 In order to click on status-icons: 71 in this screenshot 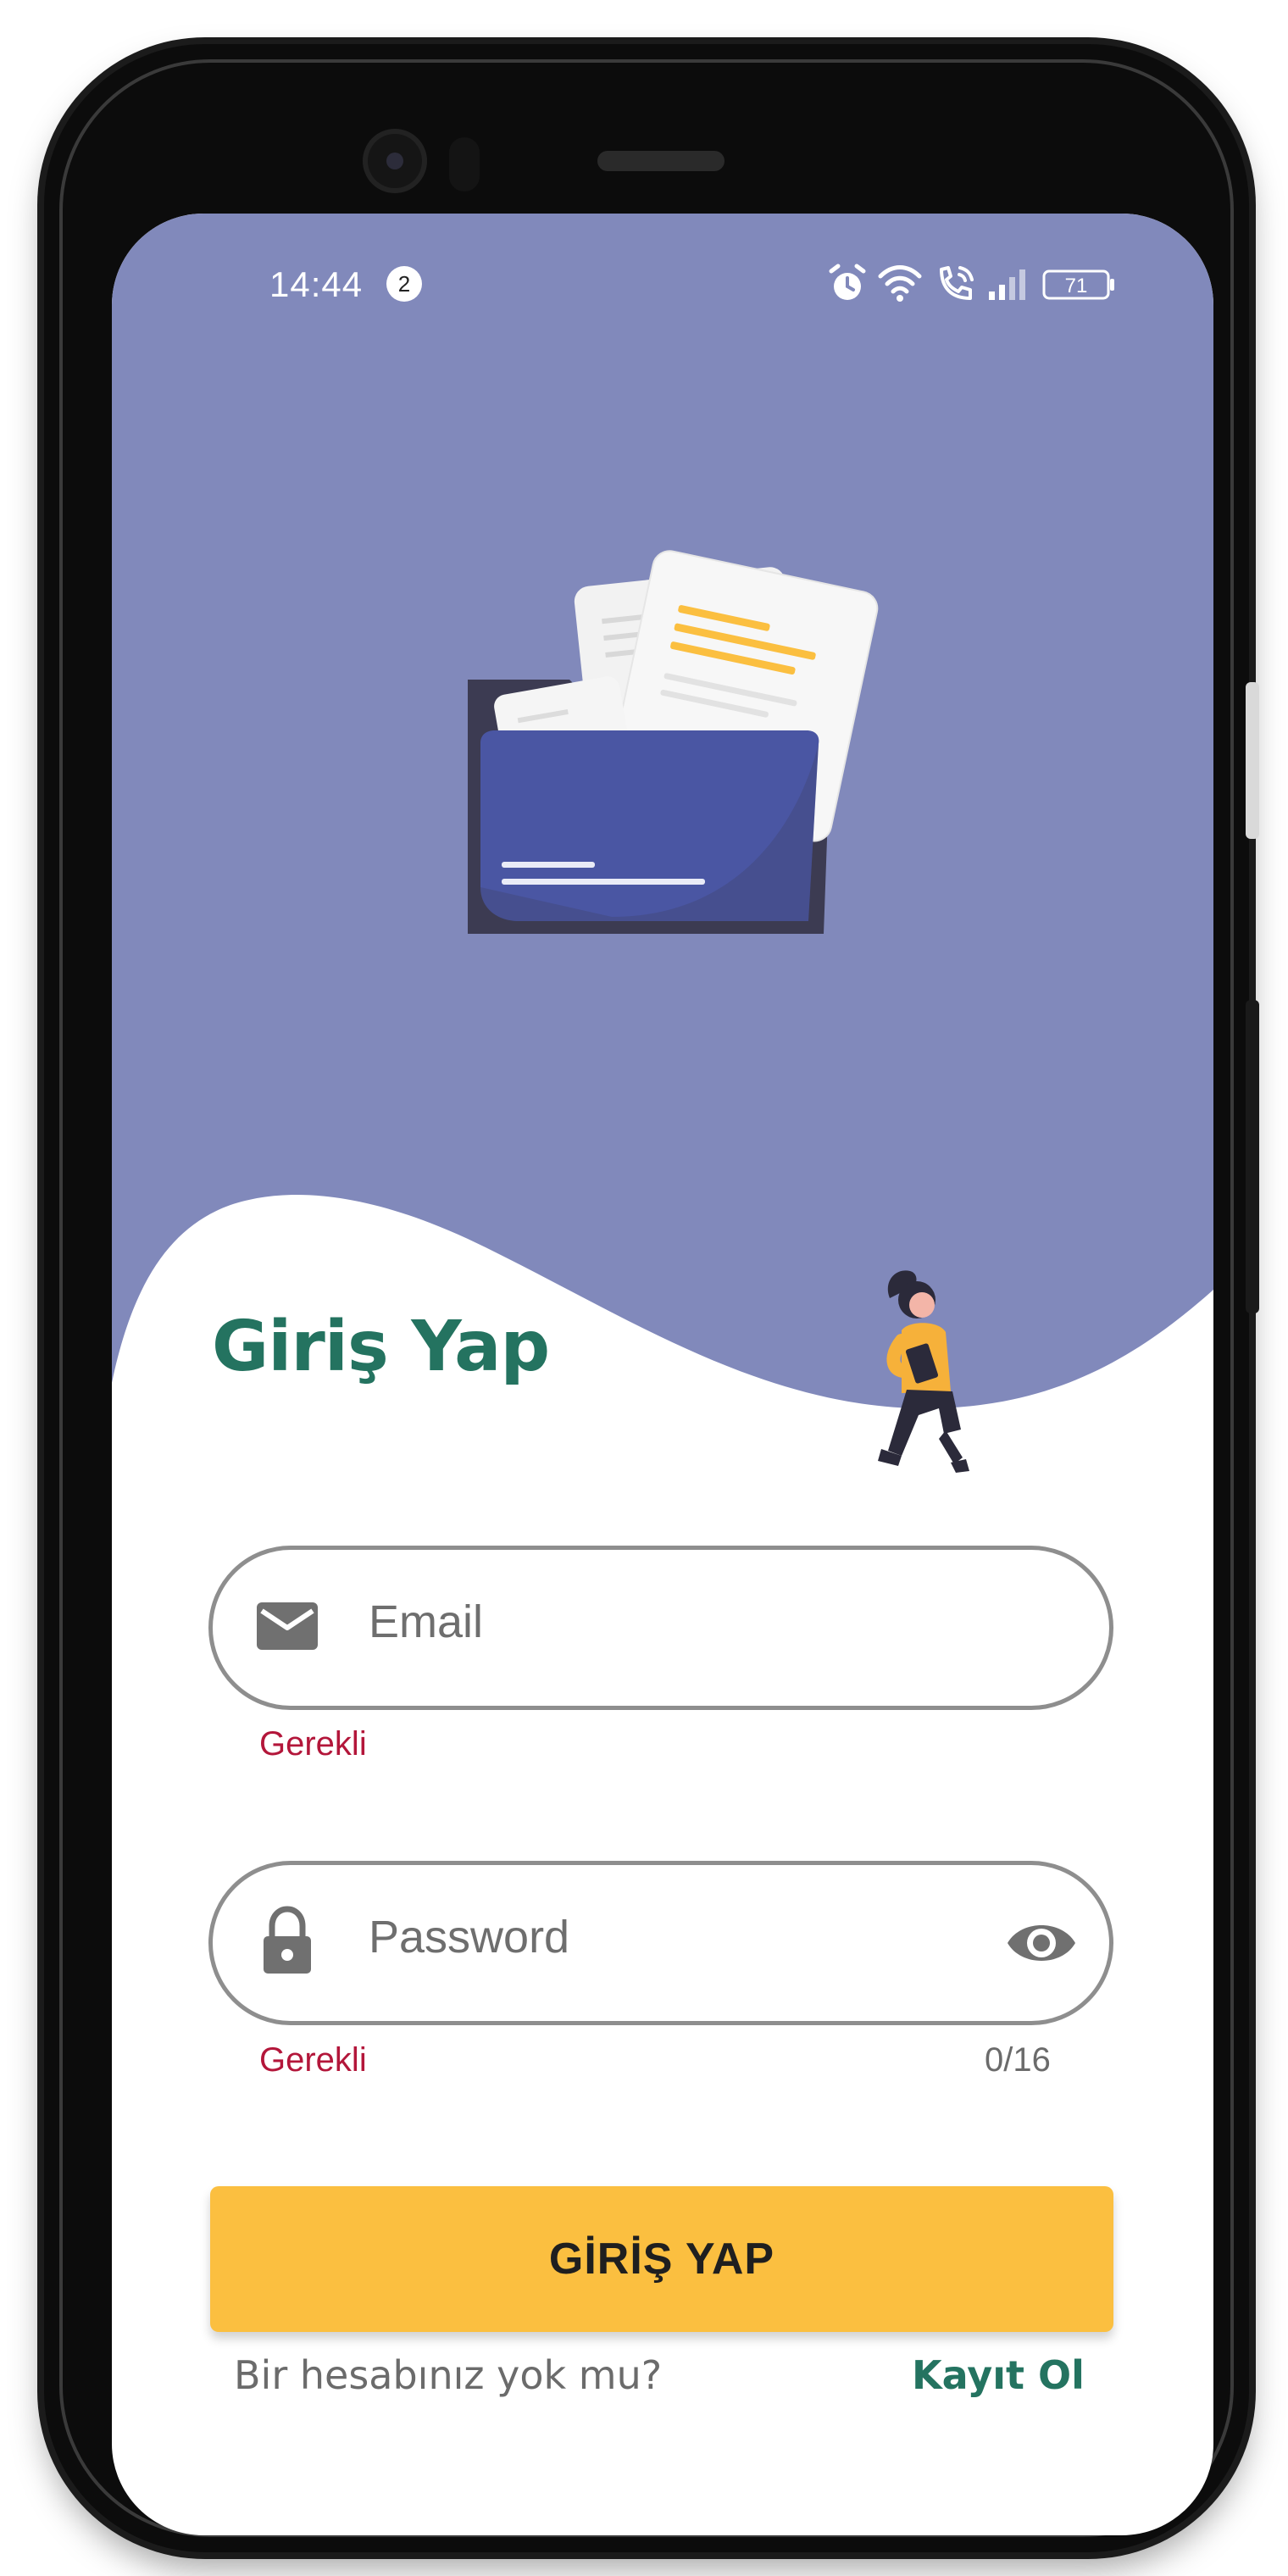, I will do `click(989, 284)`.